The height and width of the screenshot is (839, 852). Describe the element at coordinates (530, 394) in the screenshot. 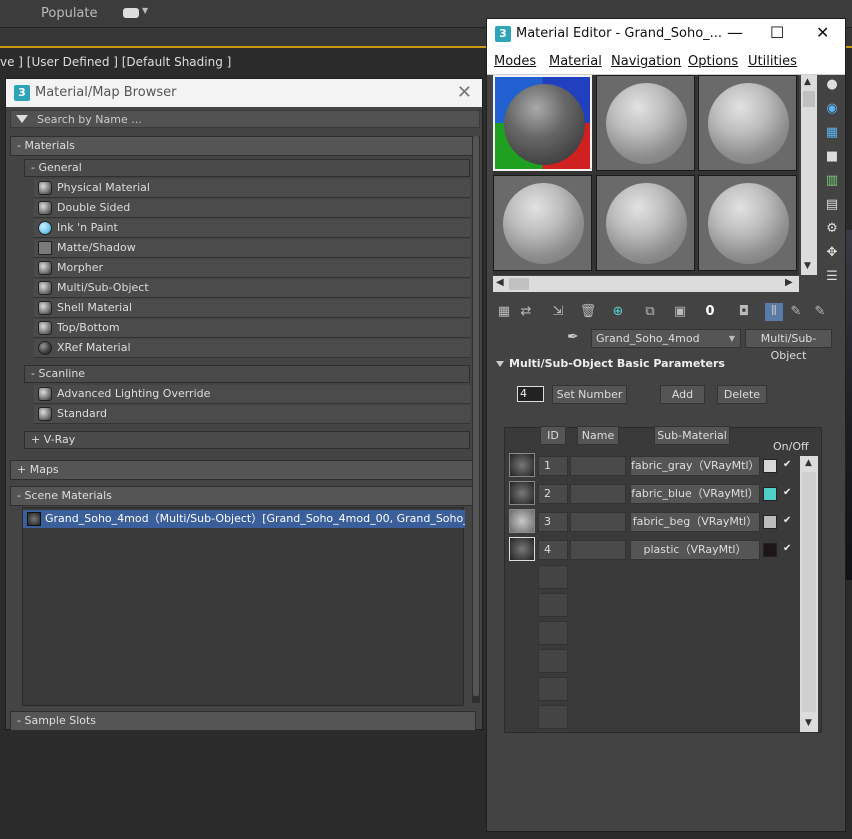

I see `set-number-input: 4` at that location.